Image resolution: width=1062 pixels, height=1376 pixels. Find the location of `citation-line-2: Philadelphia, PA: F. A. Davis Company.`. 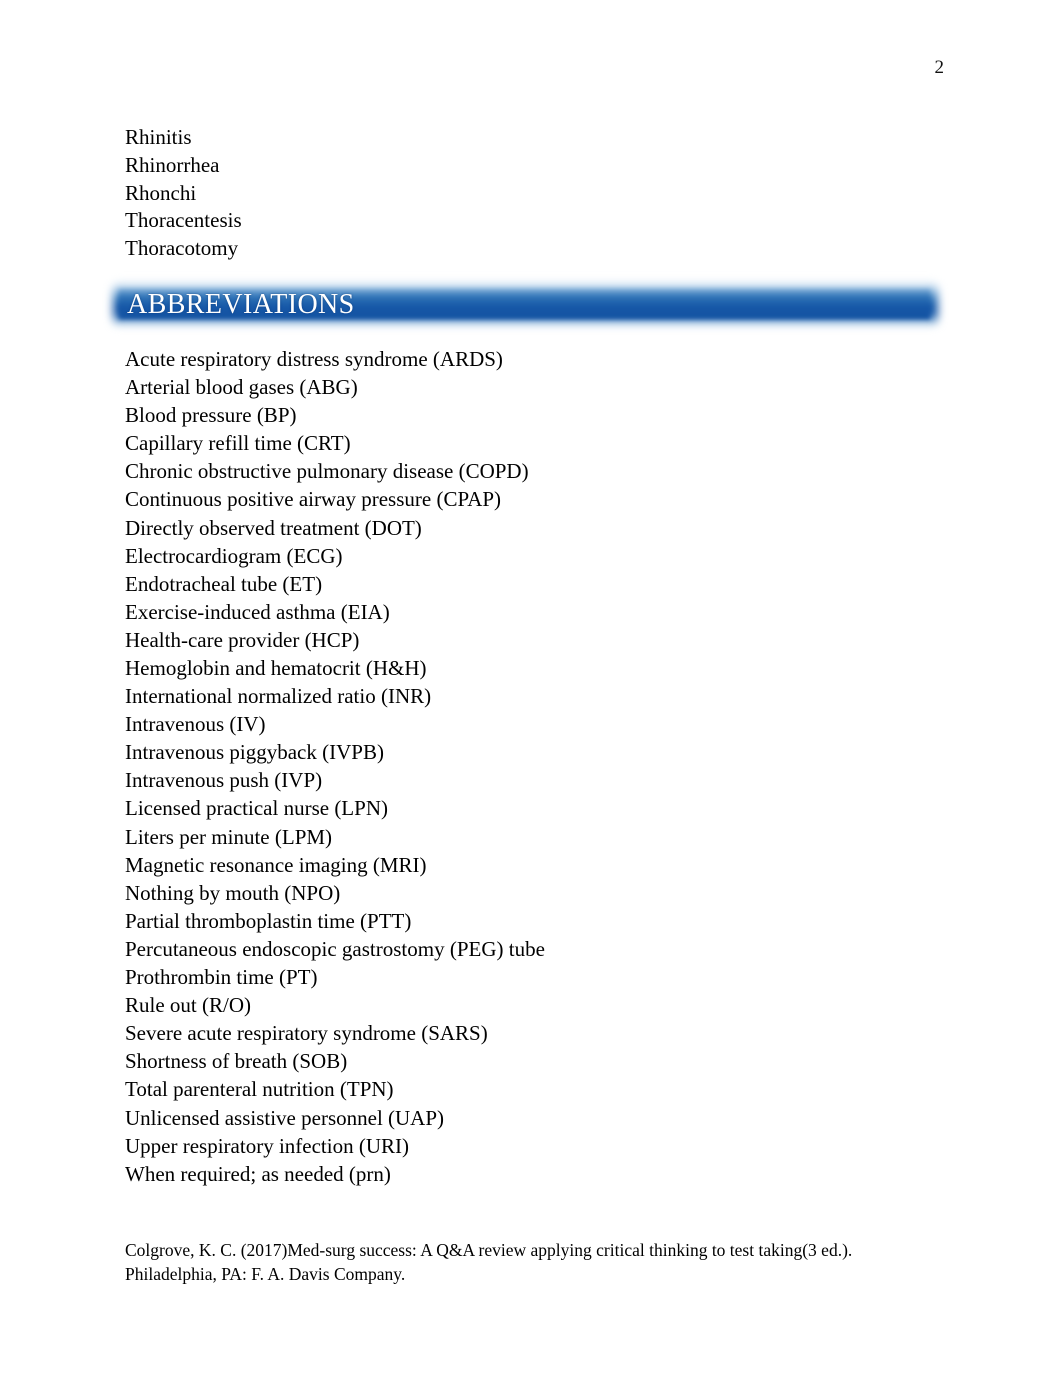

citation-line-2: Philadelphia, PA: F. A. Davis Company. is located at coordinates (265, 1273).